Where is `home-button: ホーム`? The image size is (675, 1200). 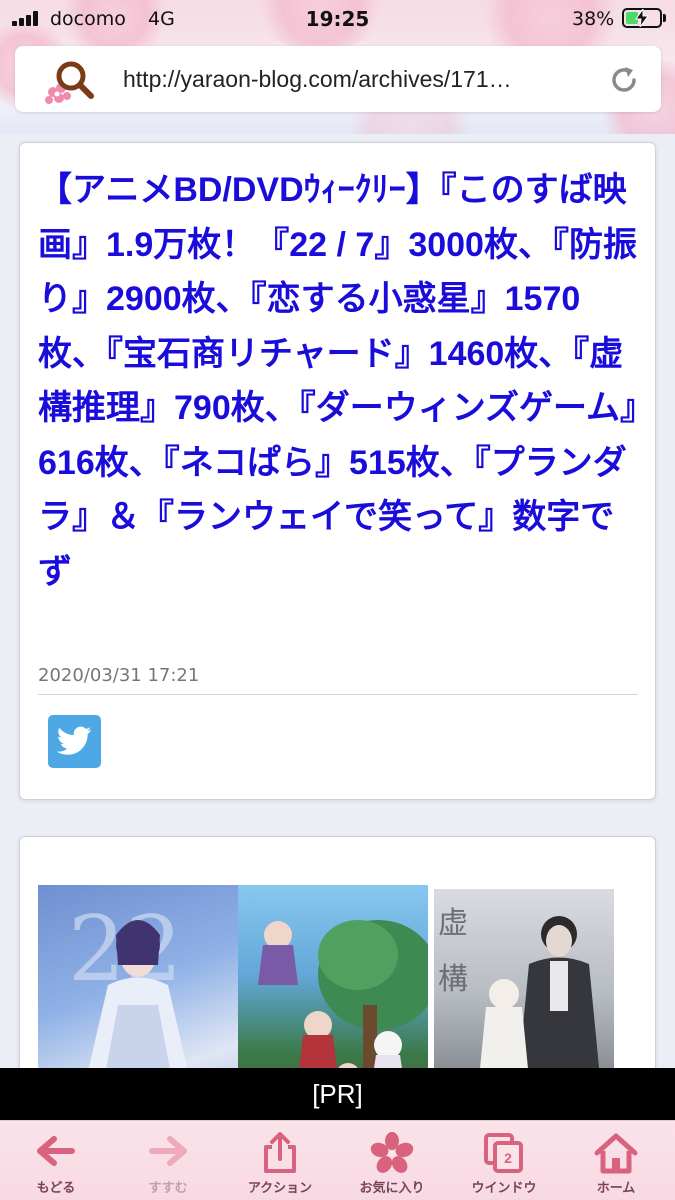
home-button: ホーム is located at coordinates (616, 1160).